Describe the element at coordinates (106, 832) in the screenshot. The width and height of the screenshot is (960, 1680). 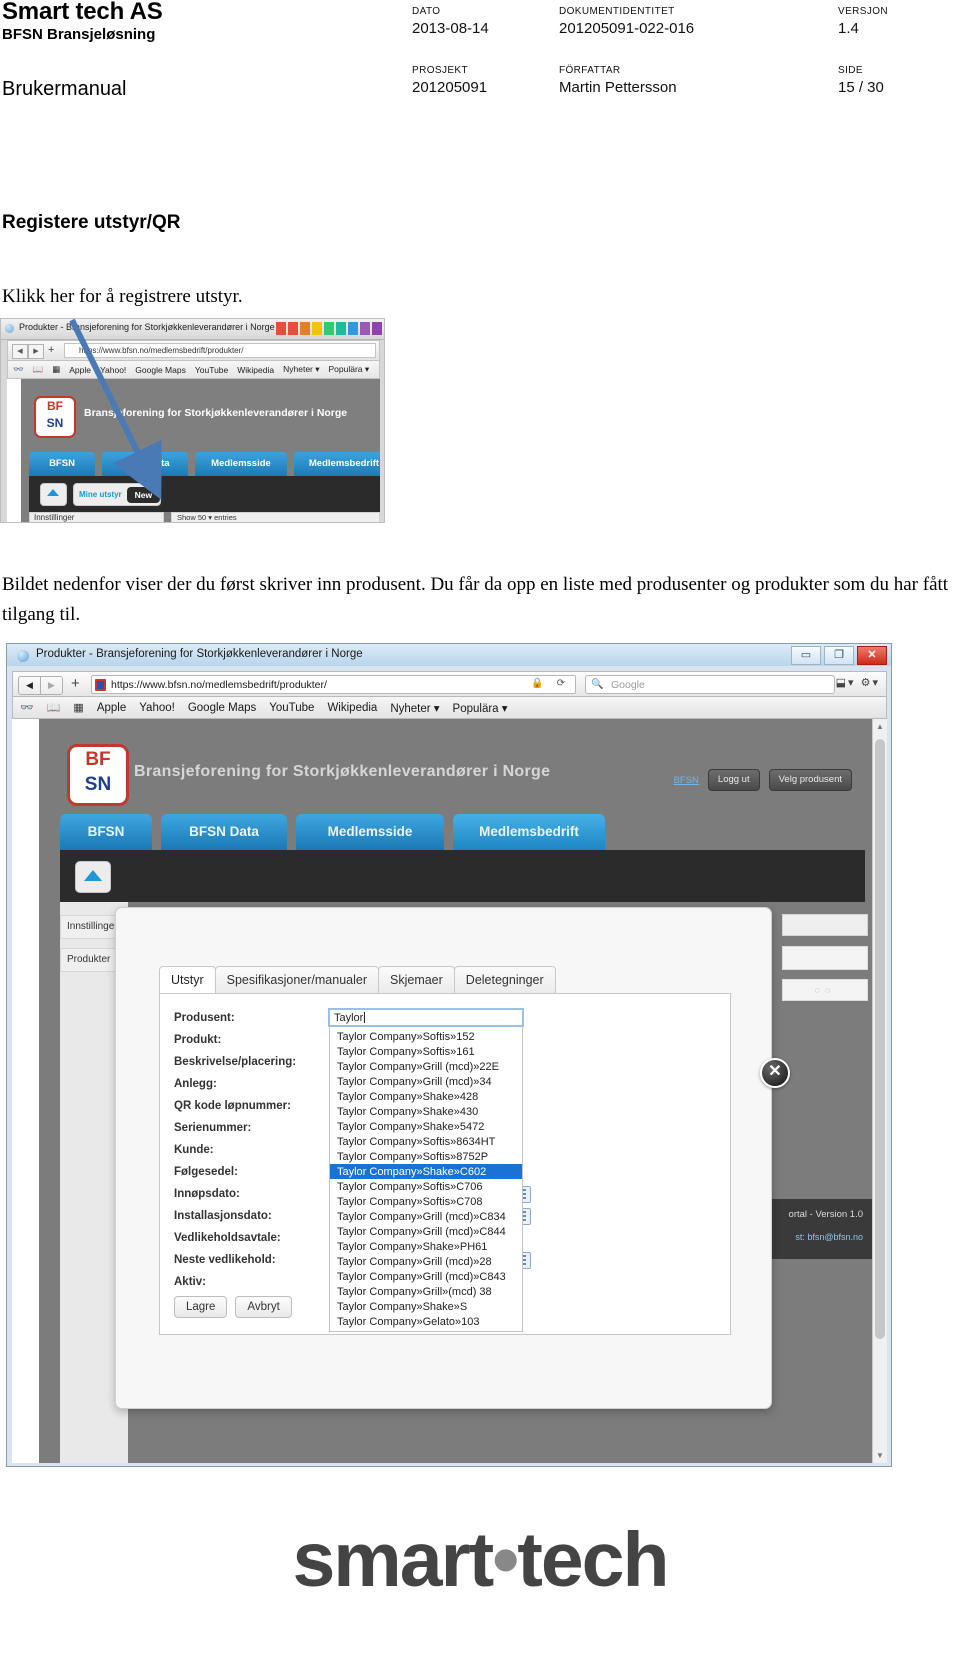
I see `s2-tab-bfsn: BFSN` at that location.